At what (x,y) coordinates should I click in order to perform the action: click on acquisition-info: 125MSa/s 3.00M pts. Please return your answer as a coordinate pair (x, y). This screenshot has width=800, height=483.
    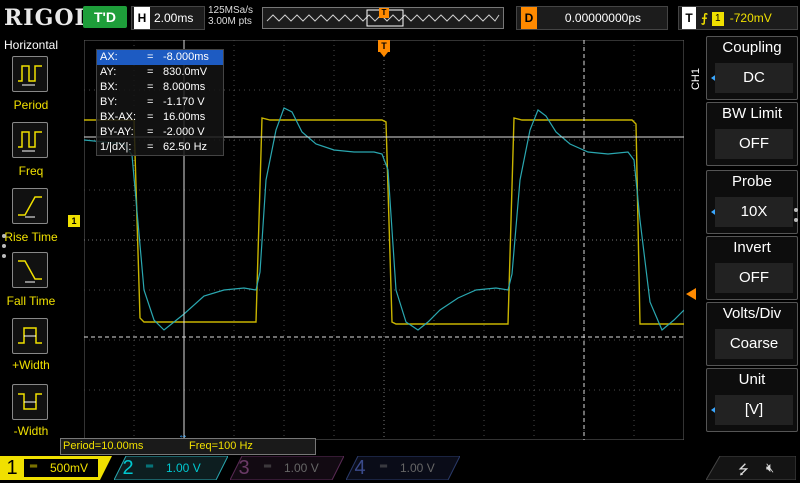
    Looking at the image, I should click on (230, 16).